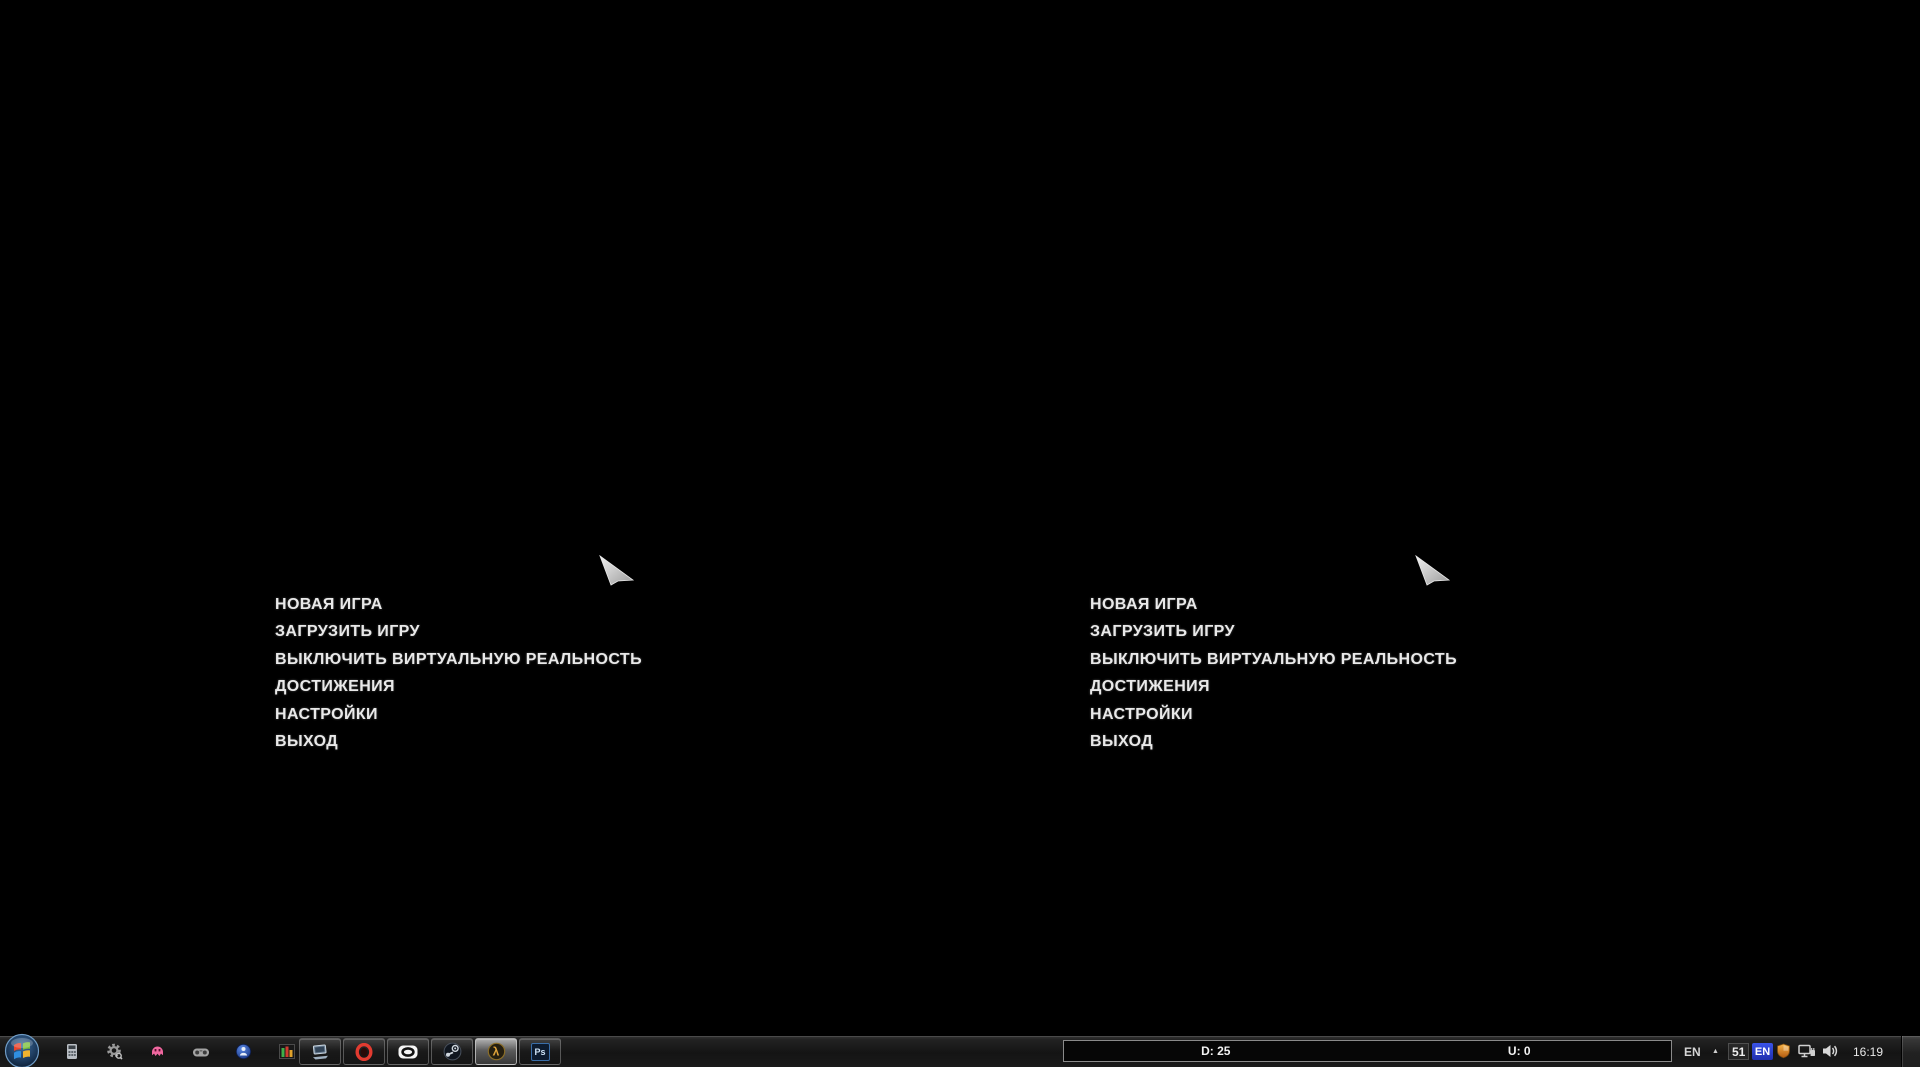 The image size is (1920, 1067). Describe the element at coordinates (430, 1051) in the screenshot. I see `taskbar-app-buttons: λ Ps` at that location.